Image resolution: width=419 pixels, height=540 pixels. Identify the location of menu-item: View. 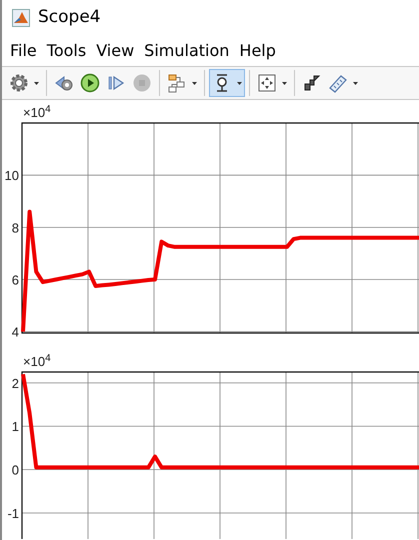
(118, 50).